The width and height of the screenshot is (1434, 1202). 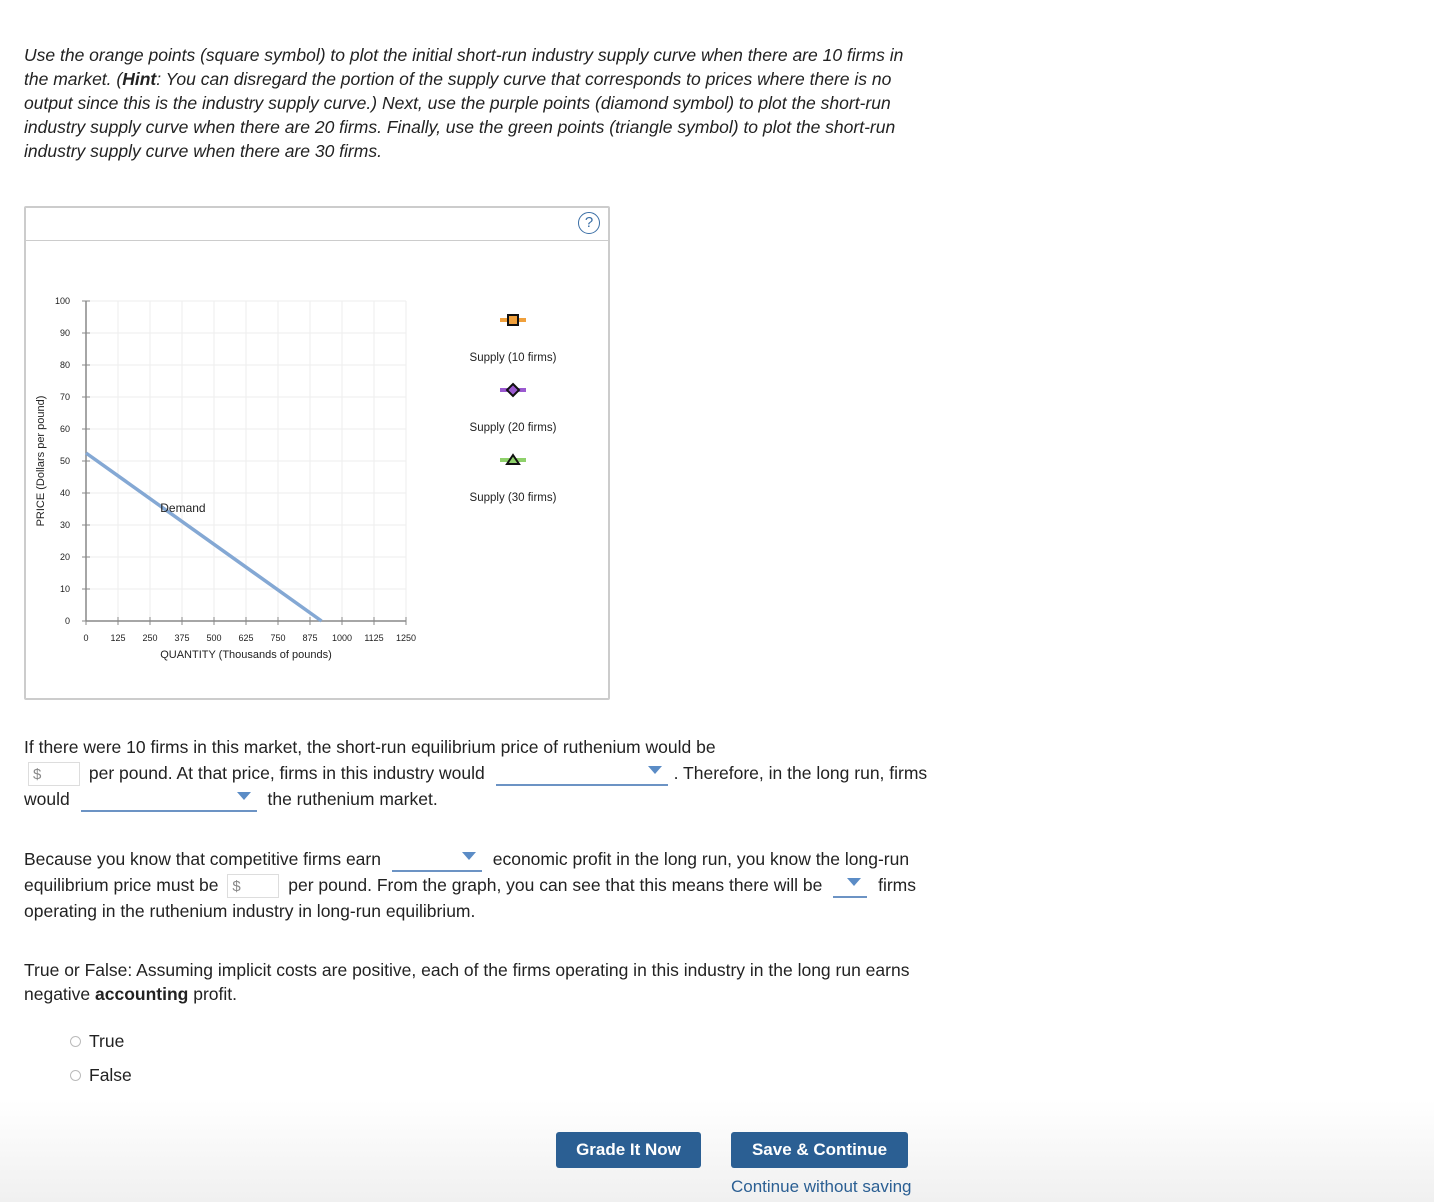 I want to click on entry-exit-dropdown, so click(x=168, y=800).